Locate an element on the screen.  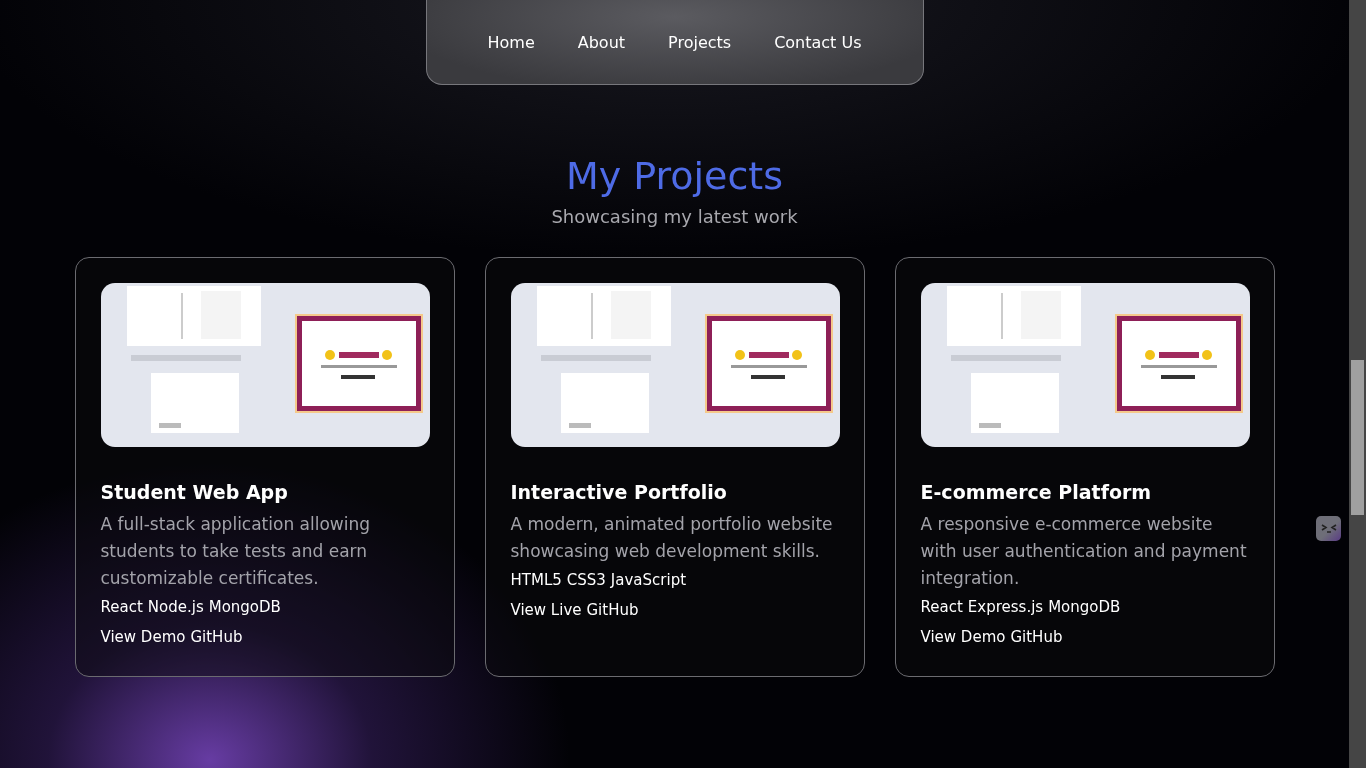
scrollbar is located at coordinates (1357, 384).